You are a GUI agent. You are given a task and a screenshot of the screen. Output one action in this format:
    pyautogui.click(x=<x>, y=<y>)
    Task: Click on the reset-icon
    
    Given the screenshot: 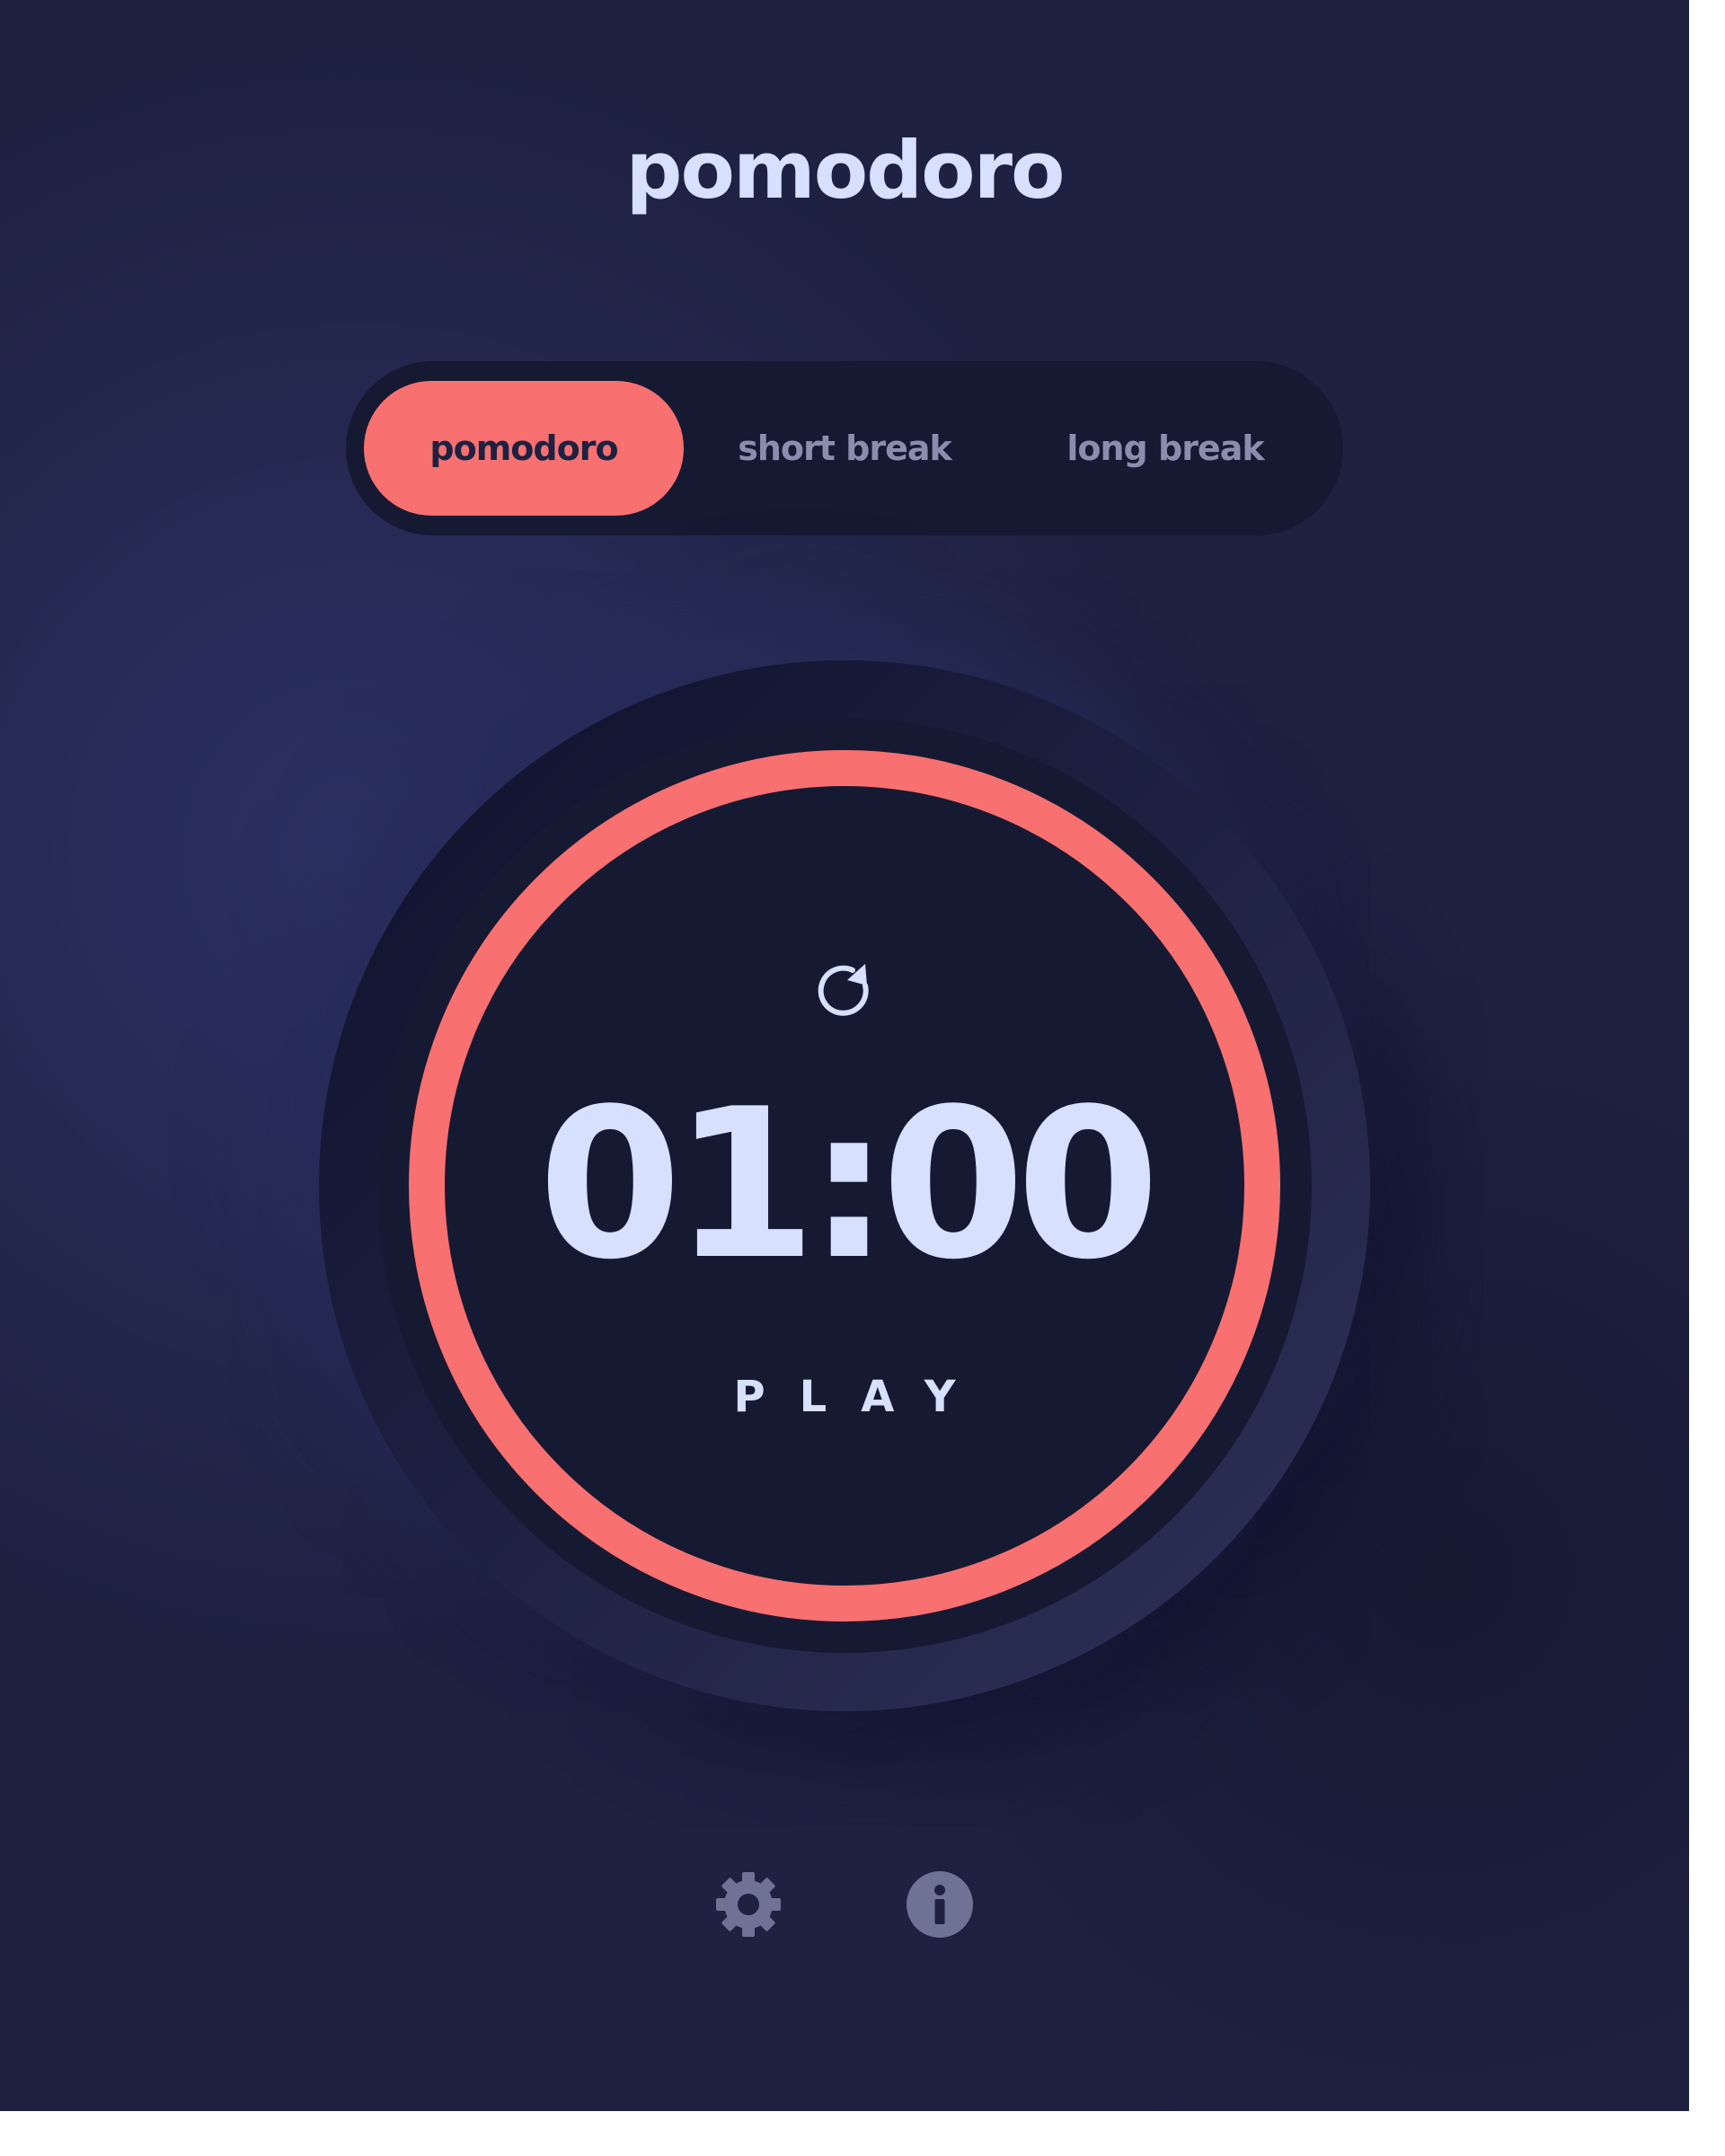 What is the action you would take?
    pyautogui.click(x=844, y=990)
    